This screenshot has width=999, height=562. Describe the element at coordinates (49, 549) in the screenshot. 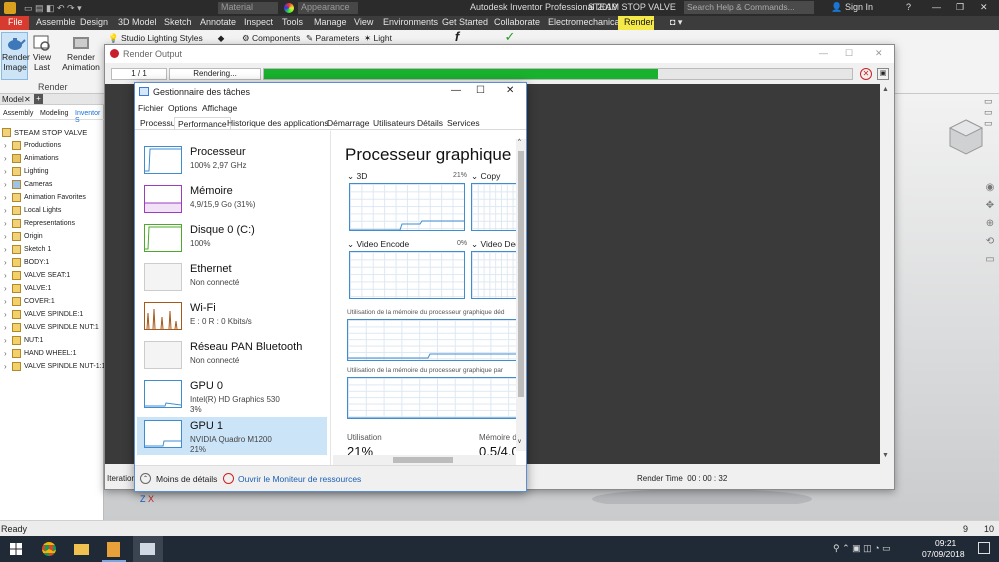

I see `chrome-icon` at that location.